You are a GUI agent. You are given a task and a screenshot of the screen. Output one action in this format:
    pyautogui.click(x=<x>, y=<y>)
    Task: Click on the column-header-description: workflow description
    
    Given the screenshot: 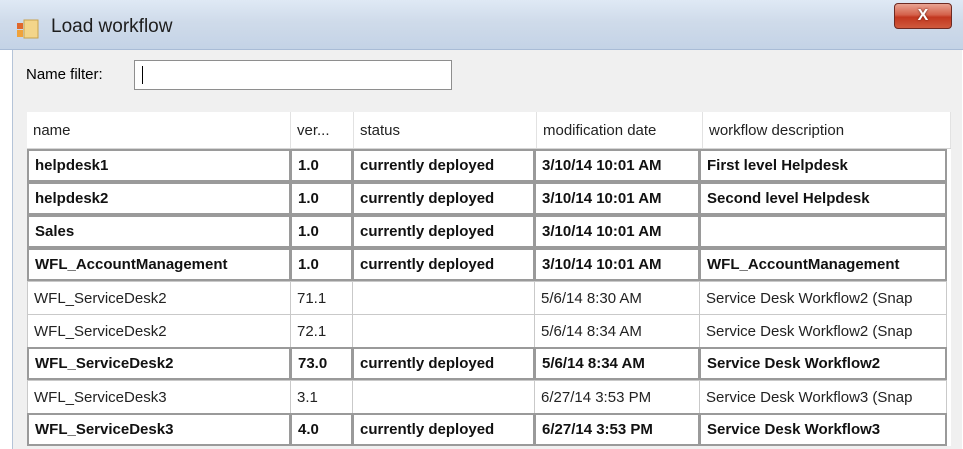 What is the action you would take?
    pyautogui.click(x=827, y=130)
    